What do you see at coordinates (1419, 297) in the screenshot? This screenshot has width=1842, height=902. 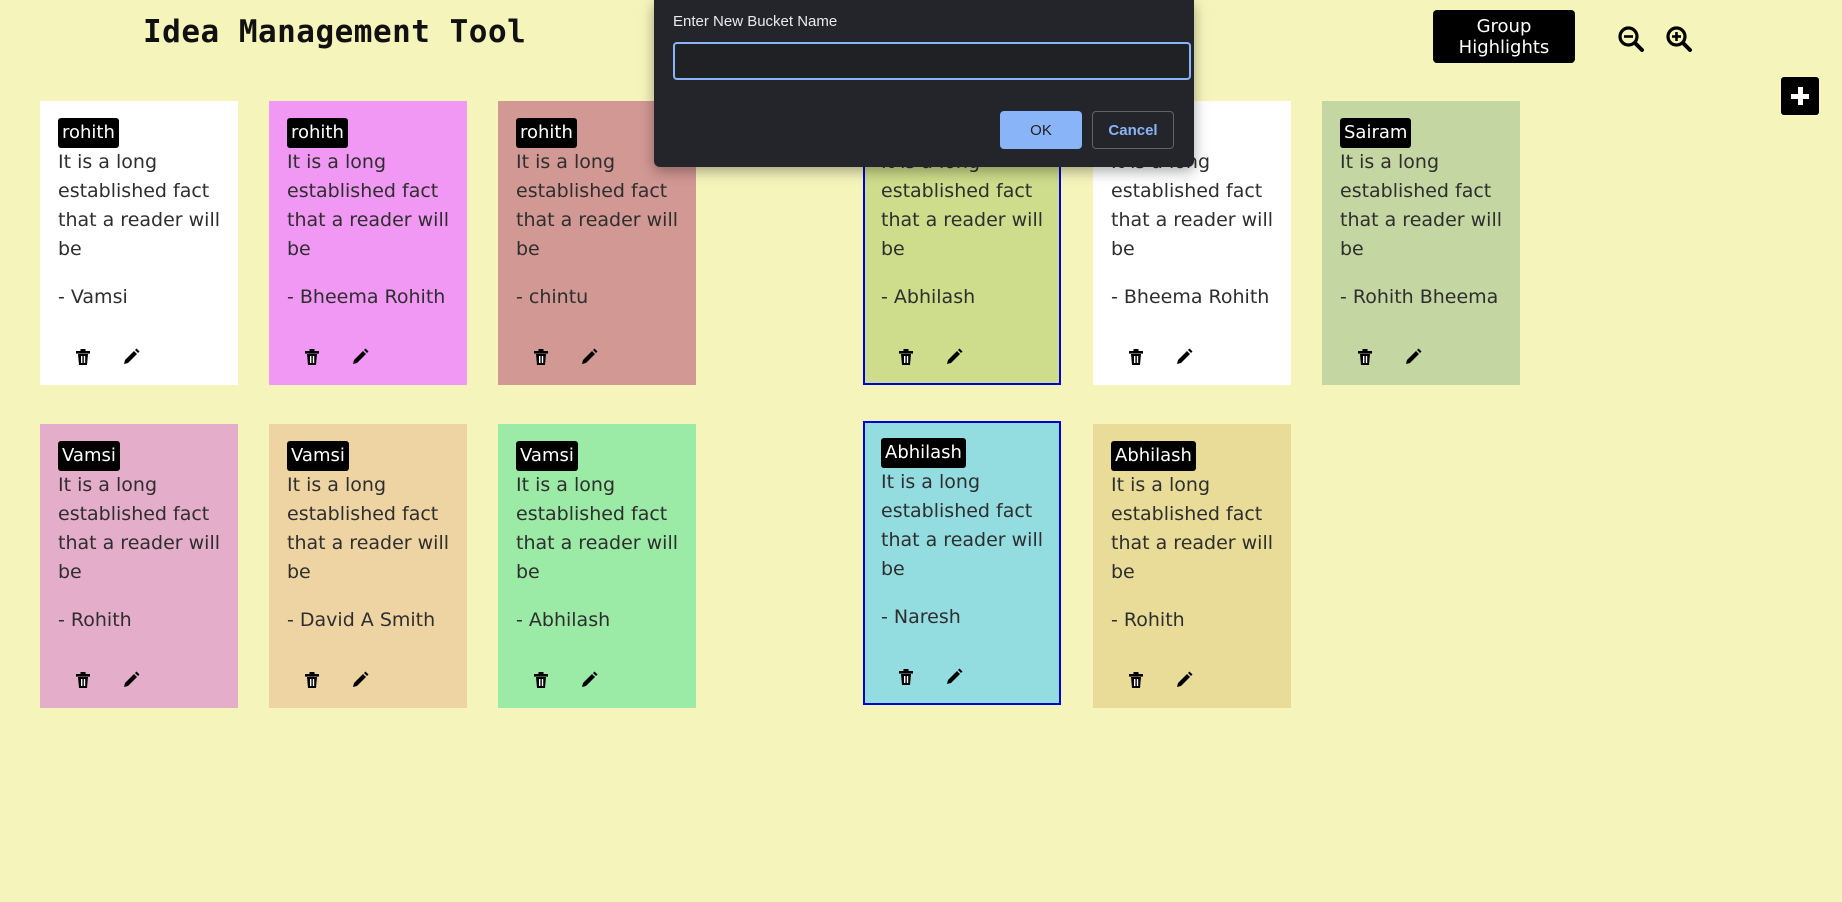 I see `card-author: - Rohith Bheema` at bounding box center [1419, 297].